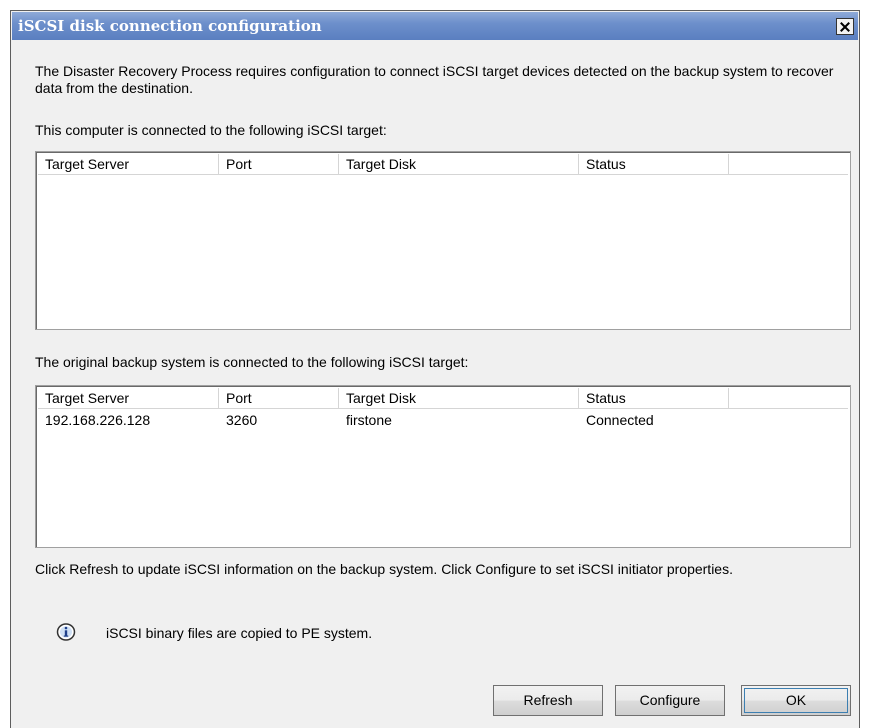 The width and height of the screenshot is (870, 728). I want to click on original-targets-header: Target Server Port Target Disk Status, so click(443, 398).